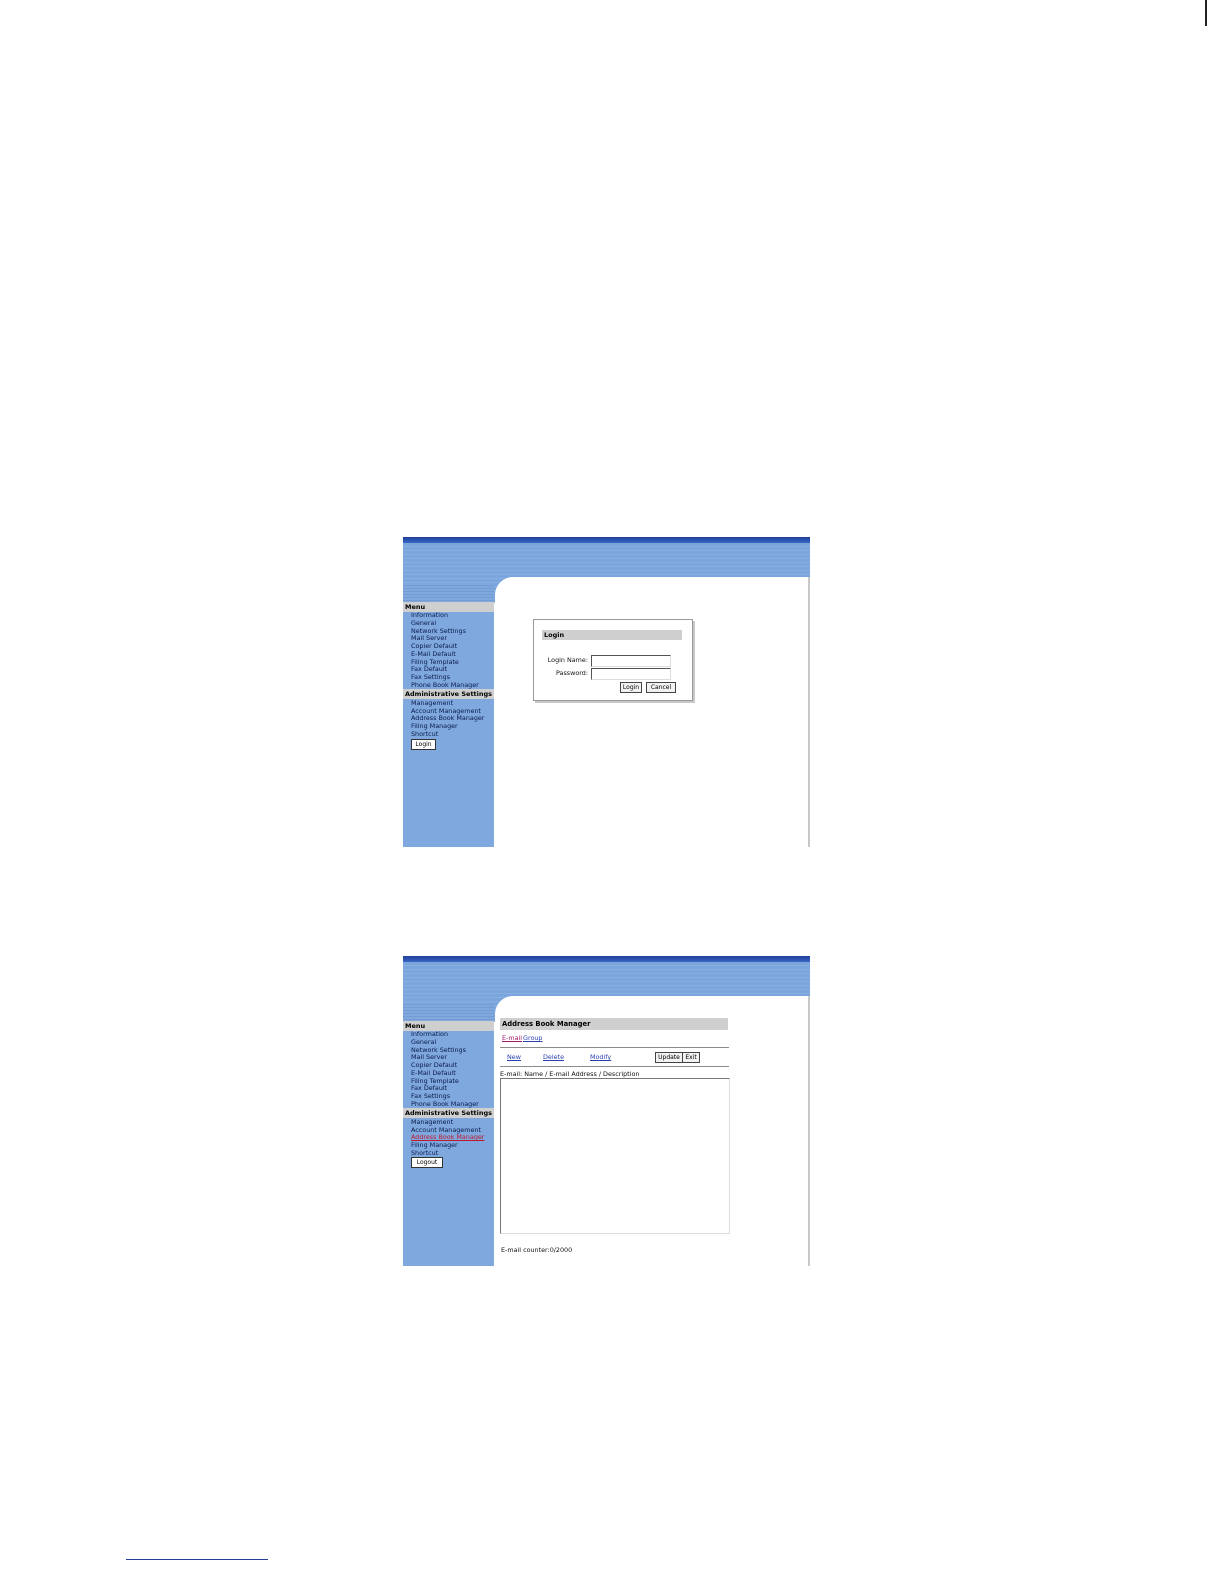  Describe the element at coordinates (691, 1057) in the screenshot. I see `exit-button: Exit` at that location.